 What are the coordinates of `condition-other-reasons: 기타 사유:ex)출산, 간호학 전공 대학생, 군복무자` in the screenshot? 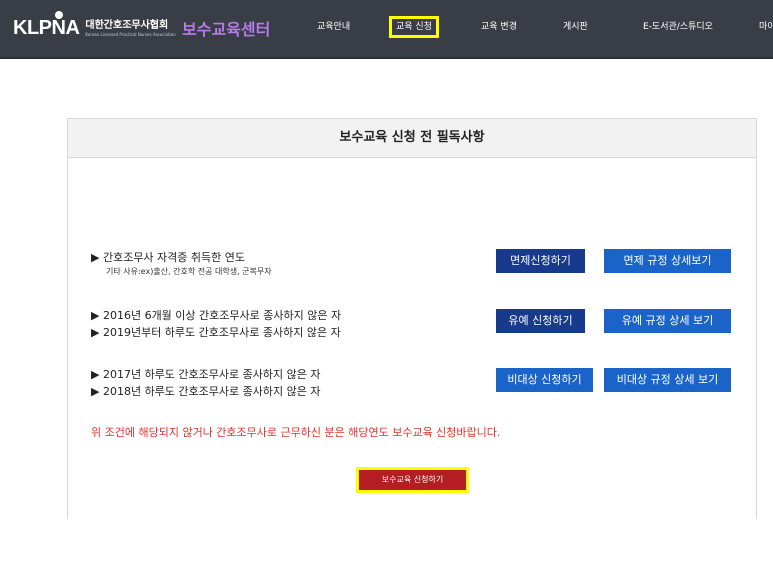 It's located at (189, 271).